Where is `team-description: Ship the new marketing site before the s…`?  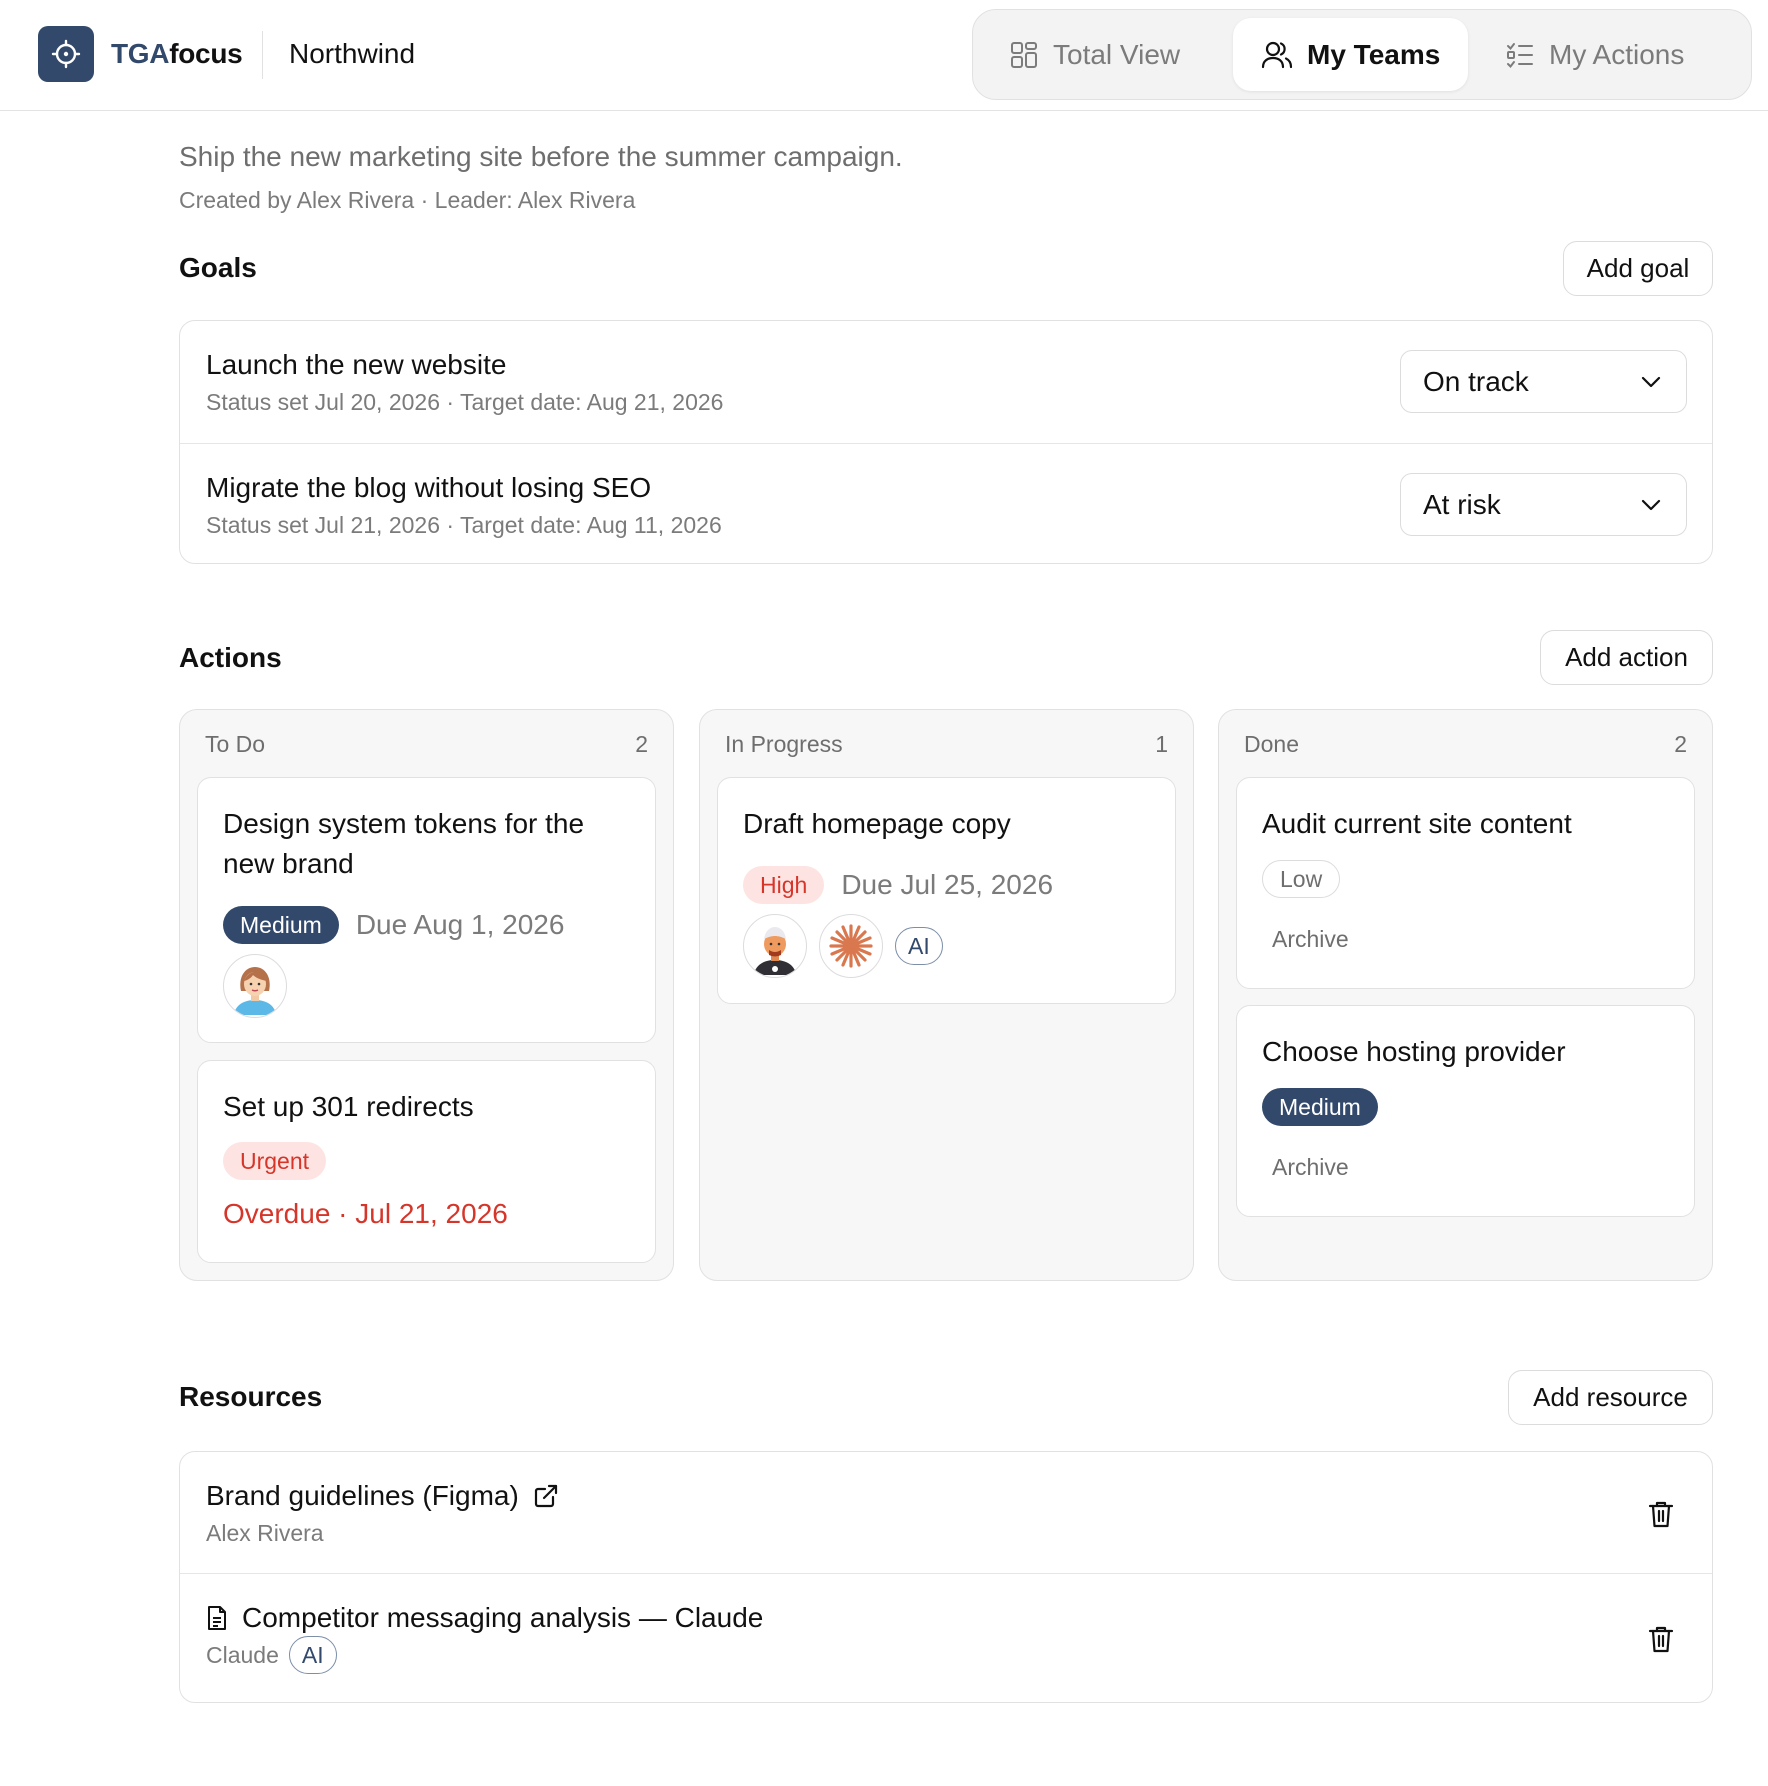
team-description: Ship the new marketing site before the s… is located at coordinates (541, 156).